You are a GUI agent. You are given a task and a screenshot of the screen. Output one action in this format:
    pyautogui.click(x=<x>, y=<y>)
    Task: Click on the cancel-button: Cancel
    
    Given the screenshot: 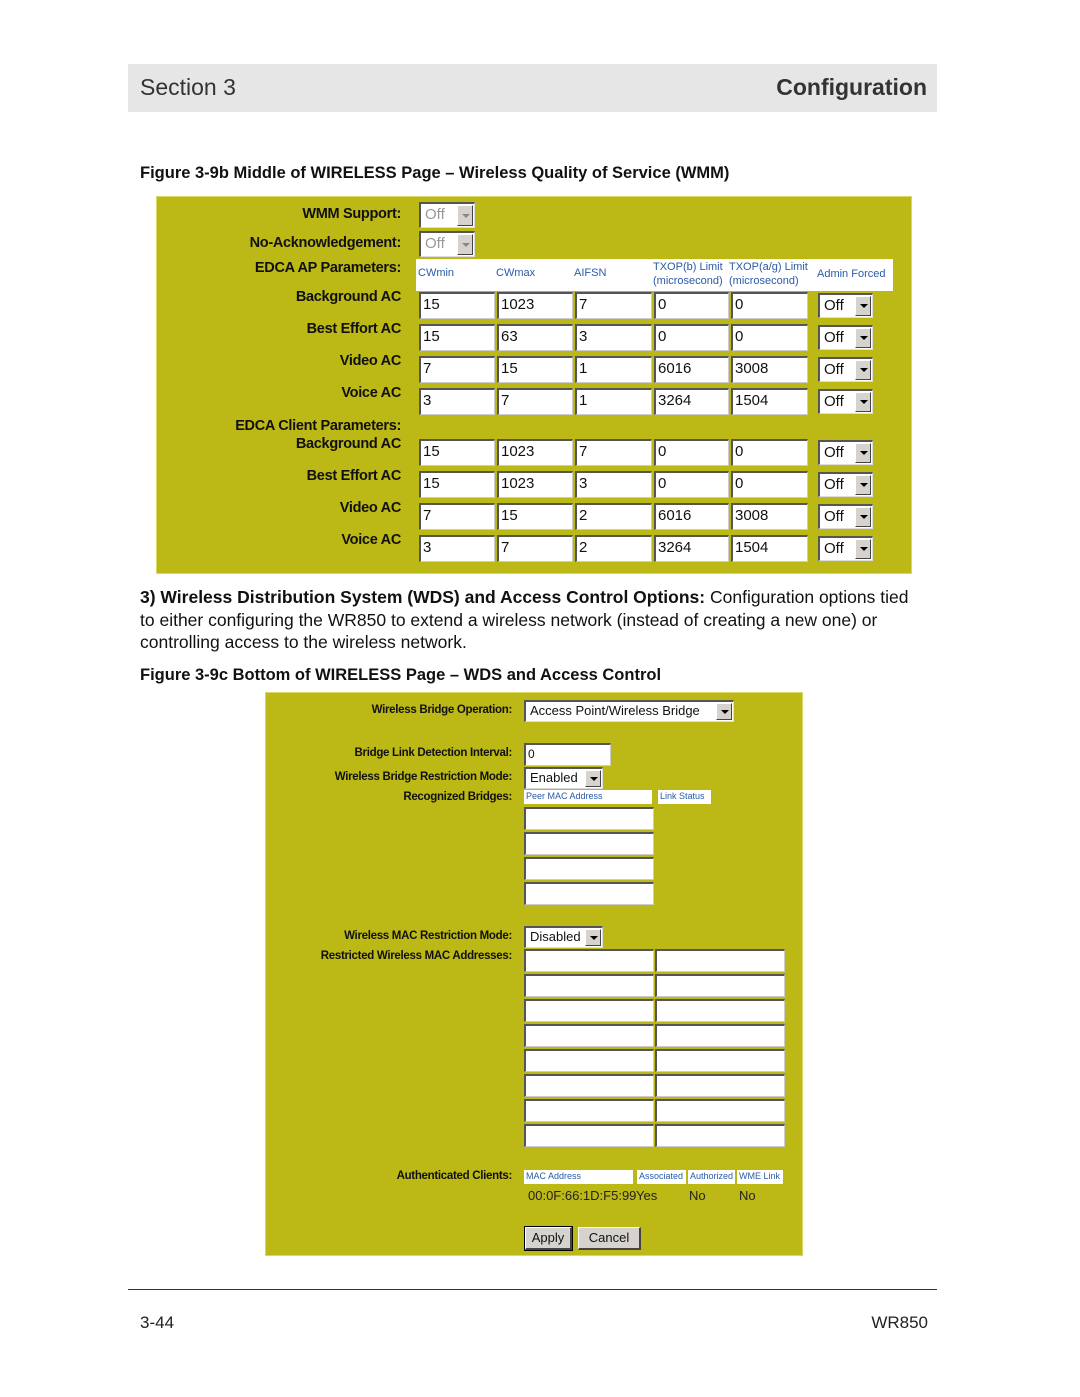 What is the action you would take?
    pyautogui.click(x=609, y=1238)
    